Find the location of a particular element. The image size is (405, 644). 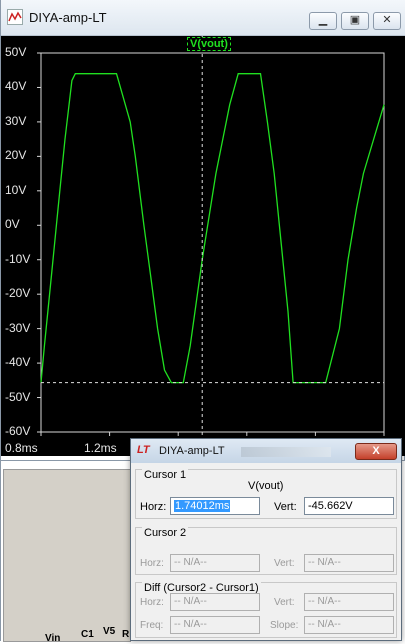

dialog-title: DIYA-amp-LT is located at coordinates (192, 451).